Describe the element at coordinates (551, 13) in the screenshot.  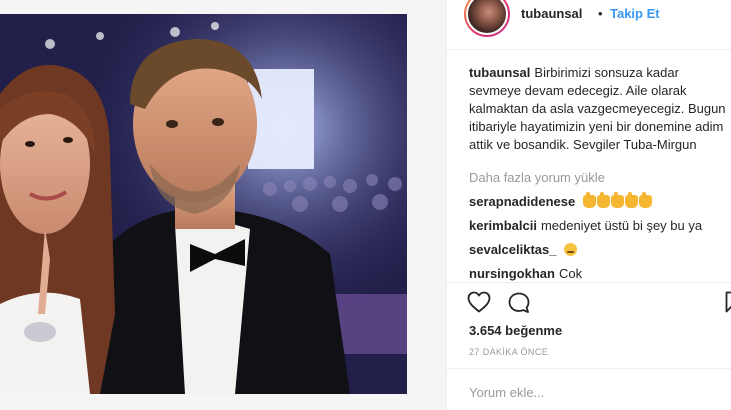
I see `header-username: tubaunsal` at that location.